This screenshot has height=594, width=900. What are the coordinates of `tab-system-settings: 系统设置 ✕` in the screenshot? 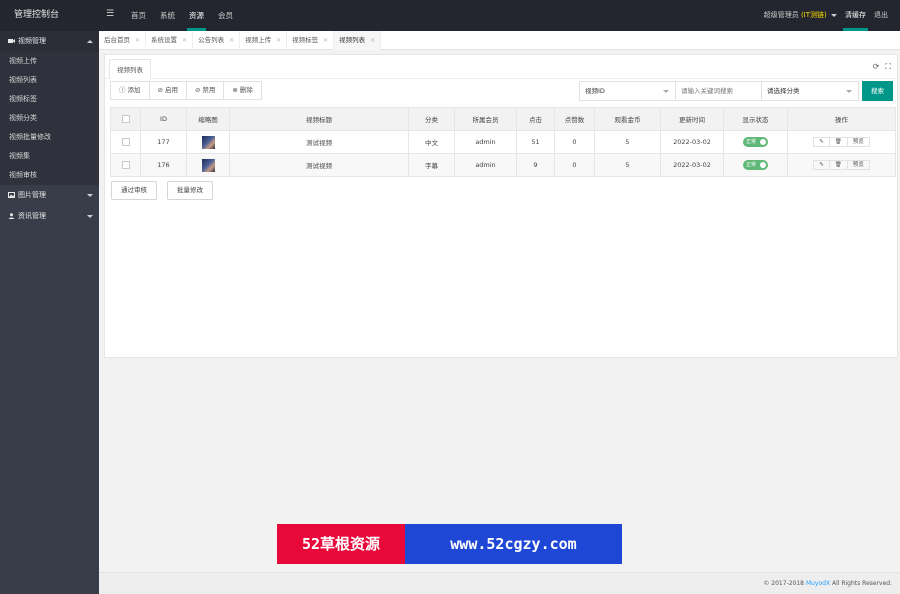 It's located at (170, 40).